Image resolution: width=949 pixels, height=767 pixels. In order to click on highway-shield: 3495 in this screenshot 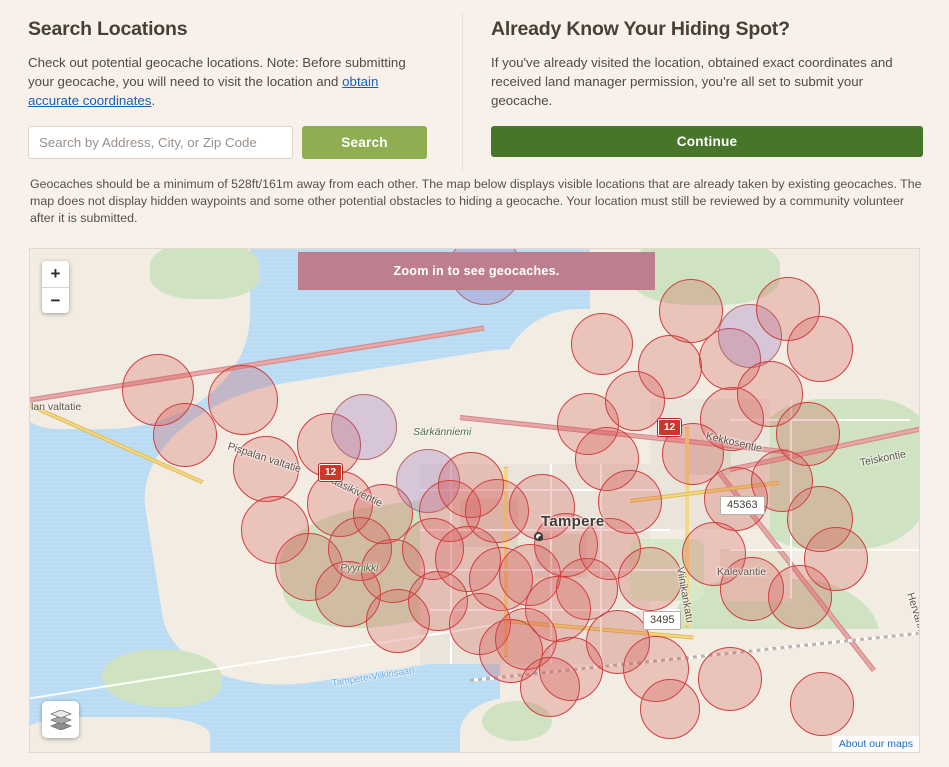, I will do `click(662, 620)`.